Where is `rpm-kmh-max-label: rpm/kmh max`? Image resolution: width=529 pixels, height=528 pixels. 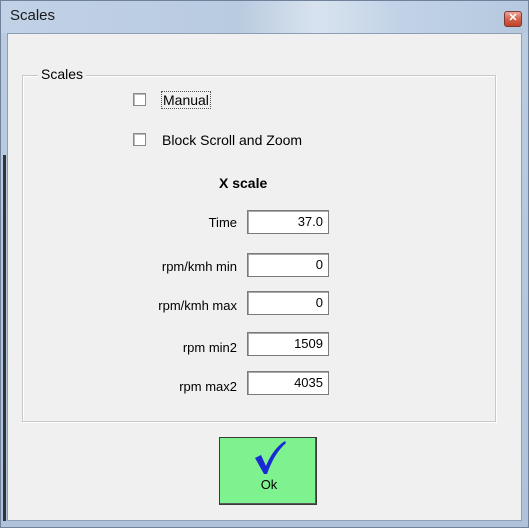 rpm-kmh-max-label: rpm/kmh max is located at coordinates (197, 305).